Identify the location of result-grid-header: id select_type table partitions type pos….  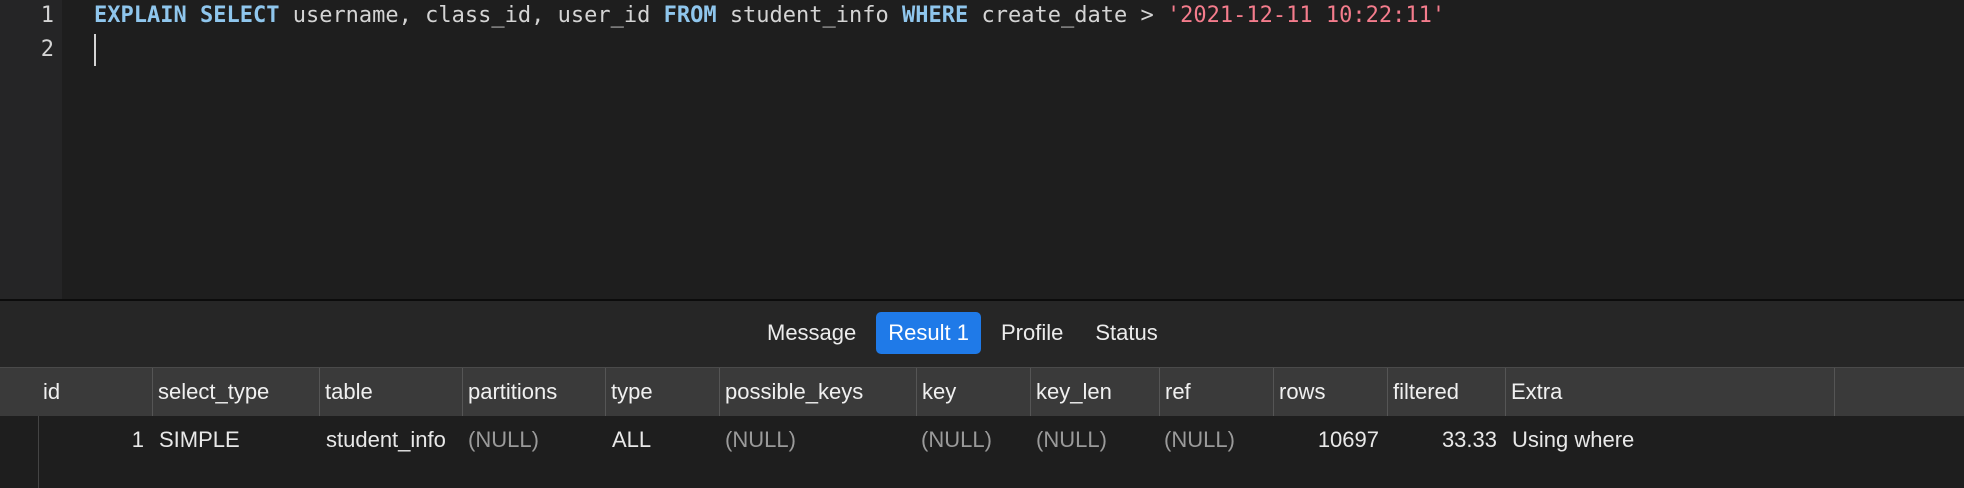
(982, 392).